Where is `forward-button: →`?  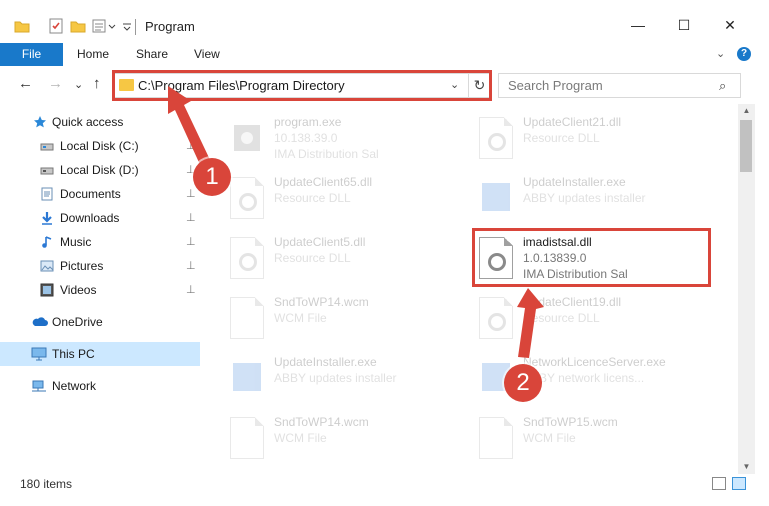 forward-button: → is located at coordinates (55, 83).